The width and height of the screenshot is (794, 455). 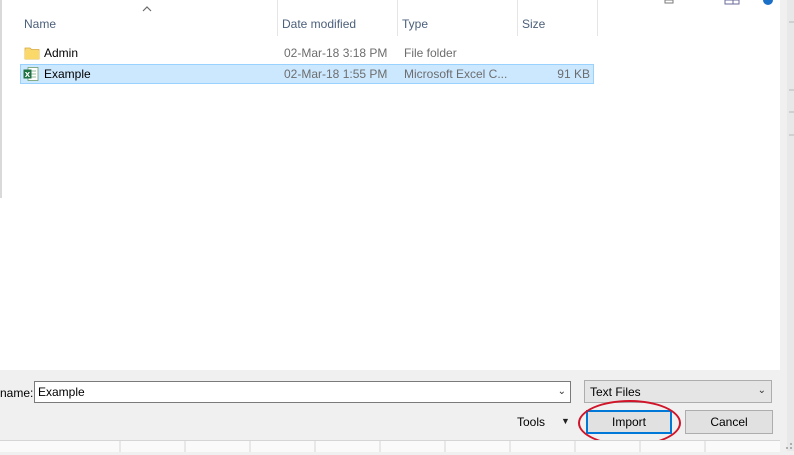 I want to click on file-name: Example, so click(x=67, y=74).